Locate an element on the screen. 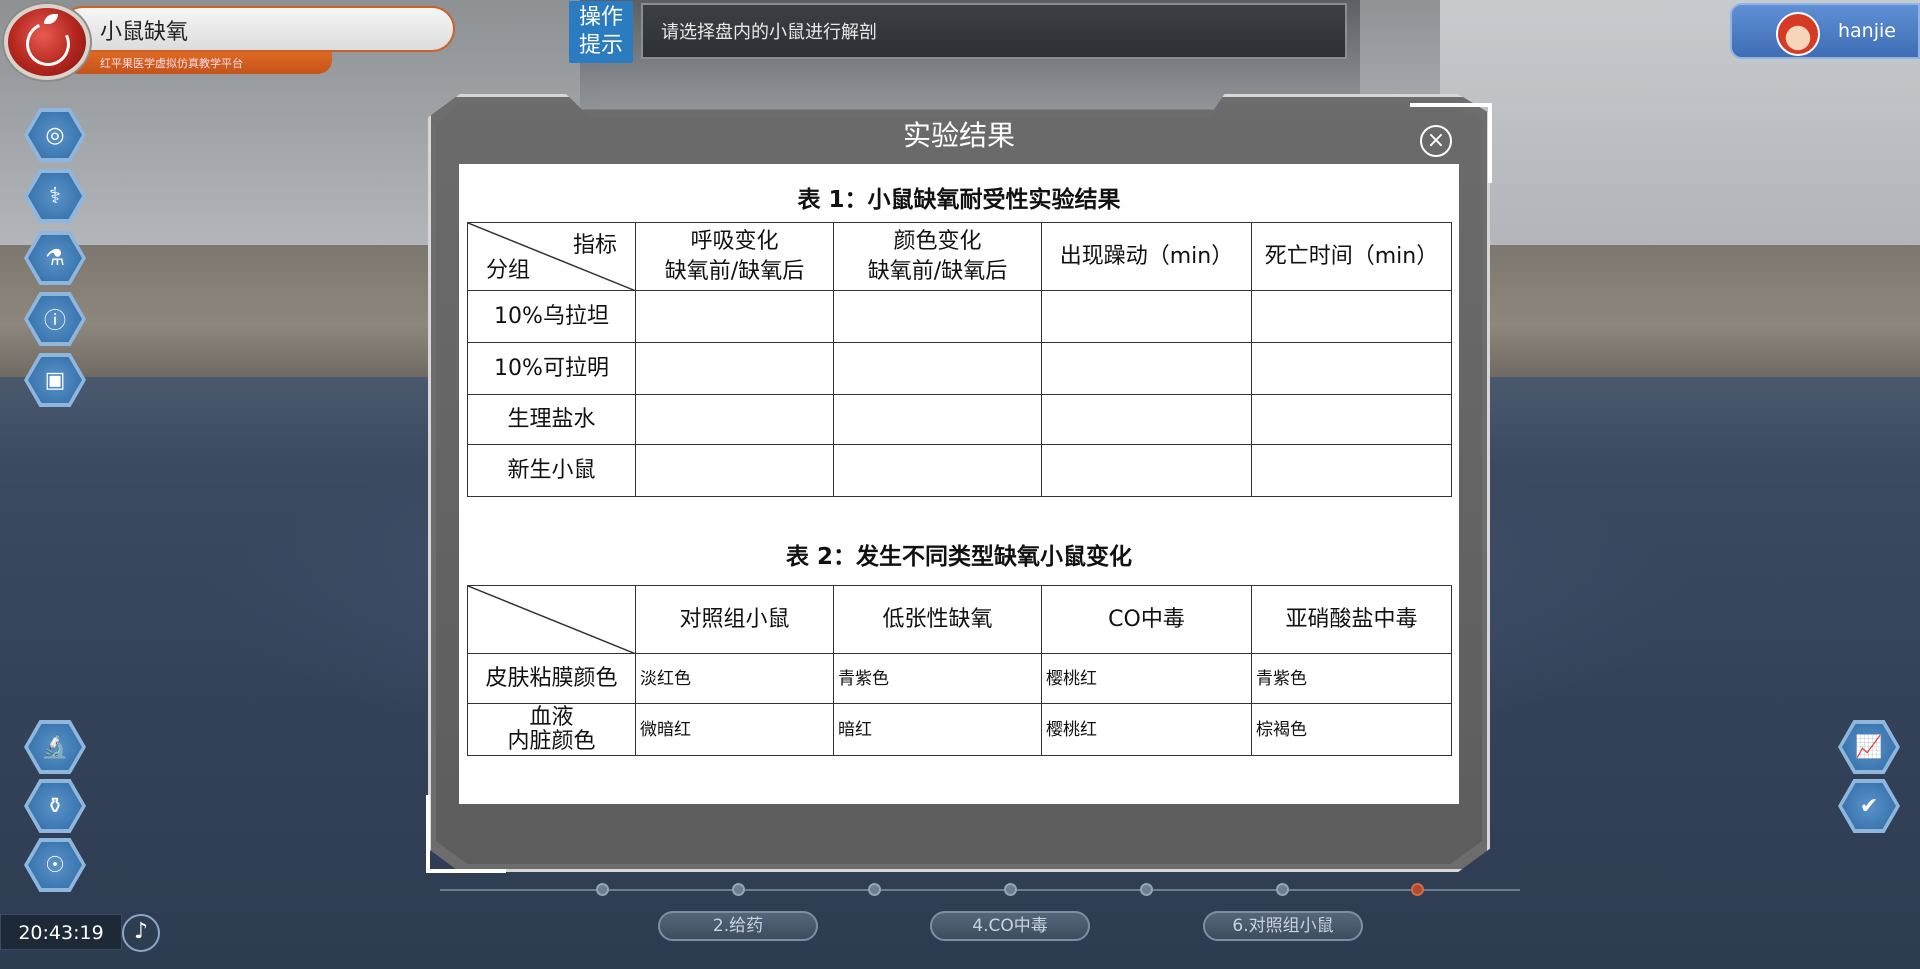  table2-header-row: 对照组小鼠 低张性缺氧 CO中毒 亚硝酸盐中毒 is located at coordinates (959, 619).